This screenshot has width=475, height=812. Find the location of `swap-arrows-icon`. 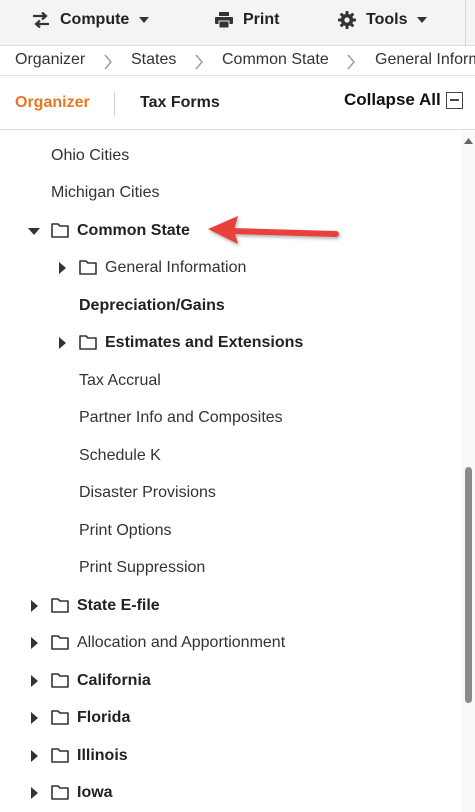

swap-arrows-icon is located at coordinates (41, 20).